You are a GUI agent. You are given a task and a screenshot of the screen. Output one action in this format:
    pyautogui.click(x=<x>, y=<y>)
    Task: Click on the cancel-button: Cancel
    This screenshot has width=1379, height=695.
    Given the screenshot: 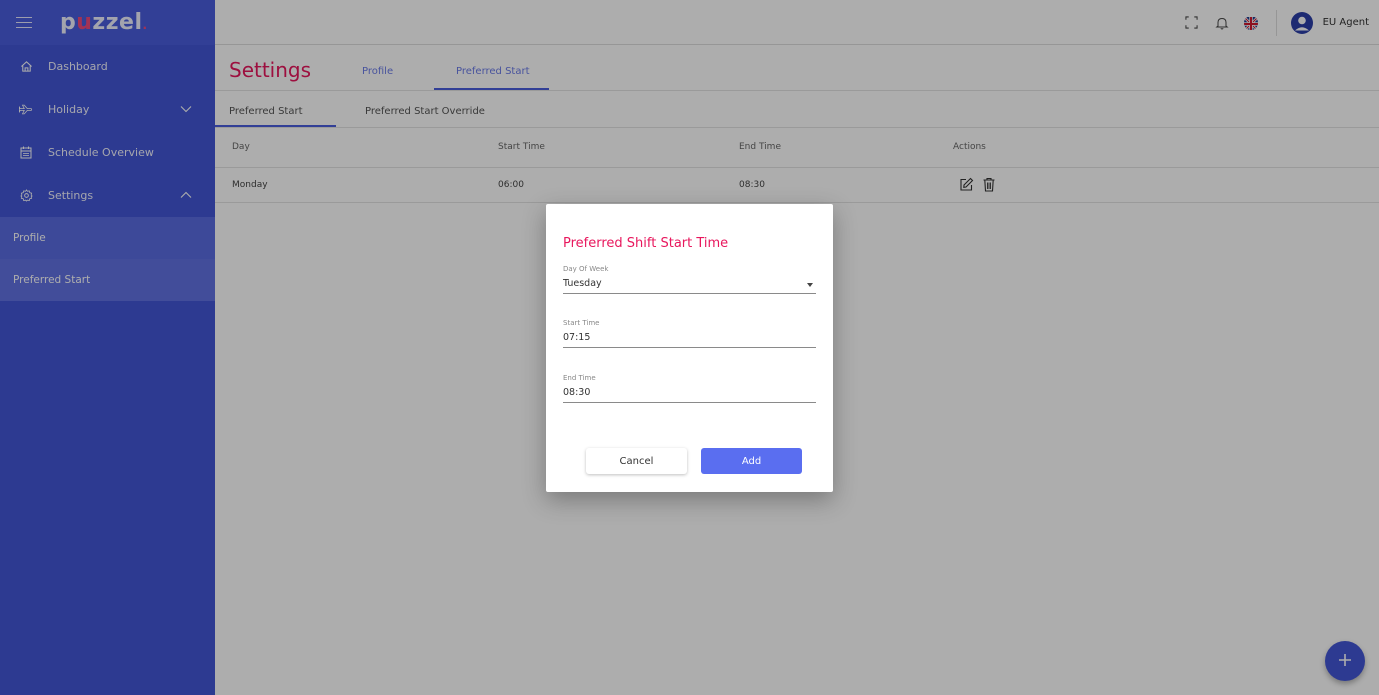 What is the action you would take?
    pyautogui.click(x=636, y=461)
    